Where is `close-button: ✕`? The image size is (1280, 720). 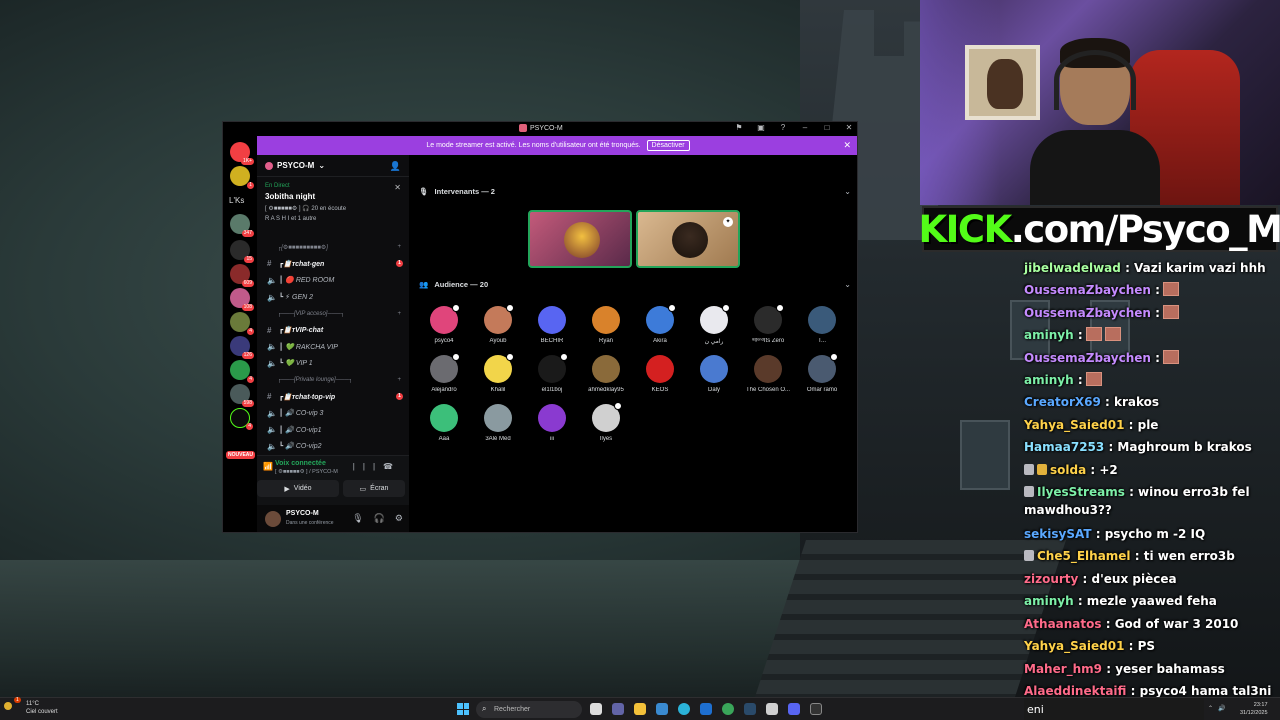
close-button: ✕ is located at coordinates (849, 127).